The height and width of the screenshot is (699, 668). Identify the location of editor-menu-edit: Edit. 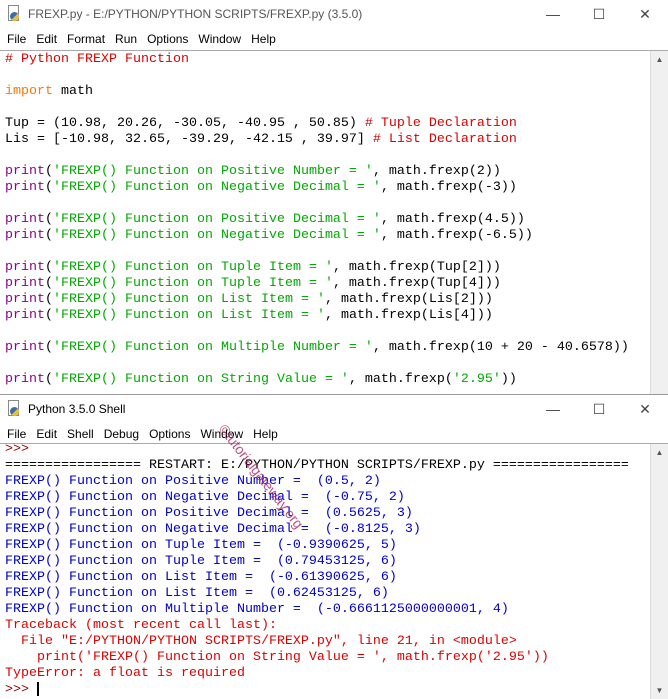
(46, 39).